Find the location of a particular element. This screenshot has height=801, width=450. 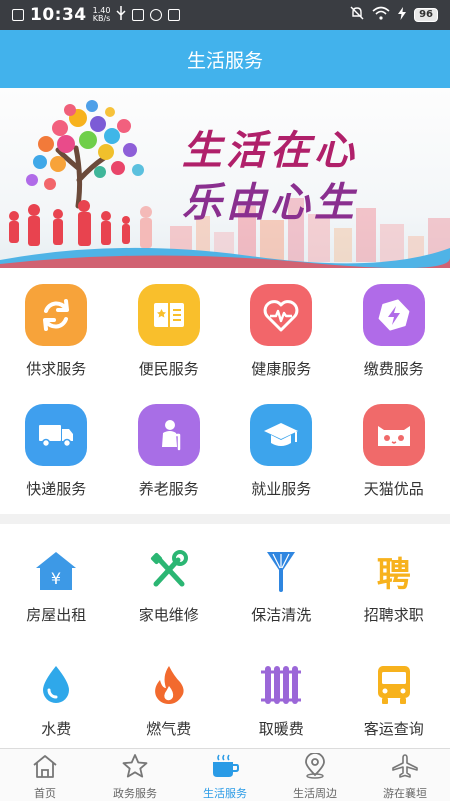

service-convenience: 便民服务 is located at coordinates (169, 329).